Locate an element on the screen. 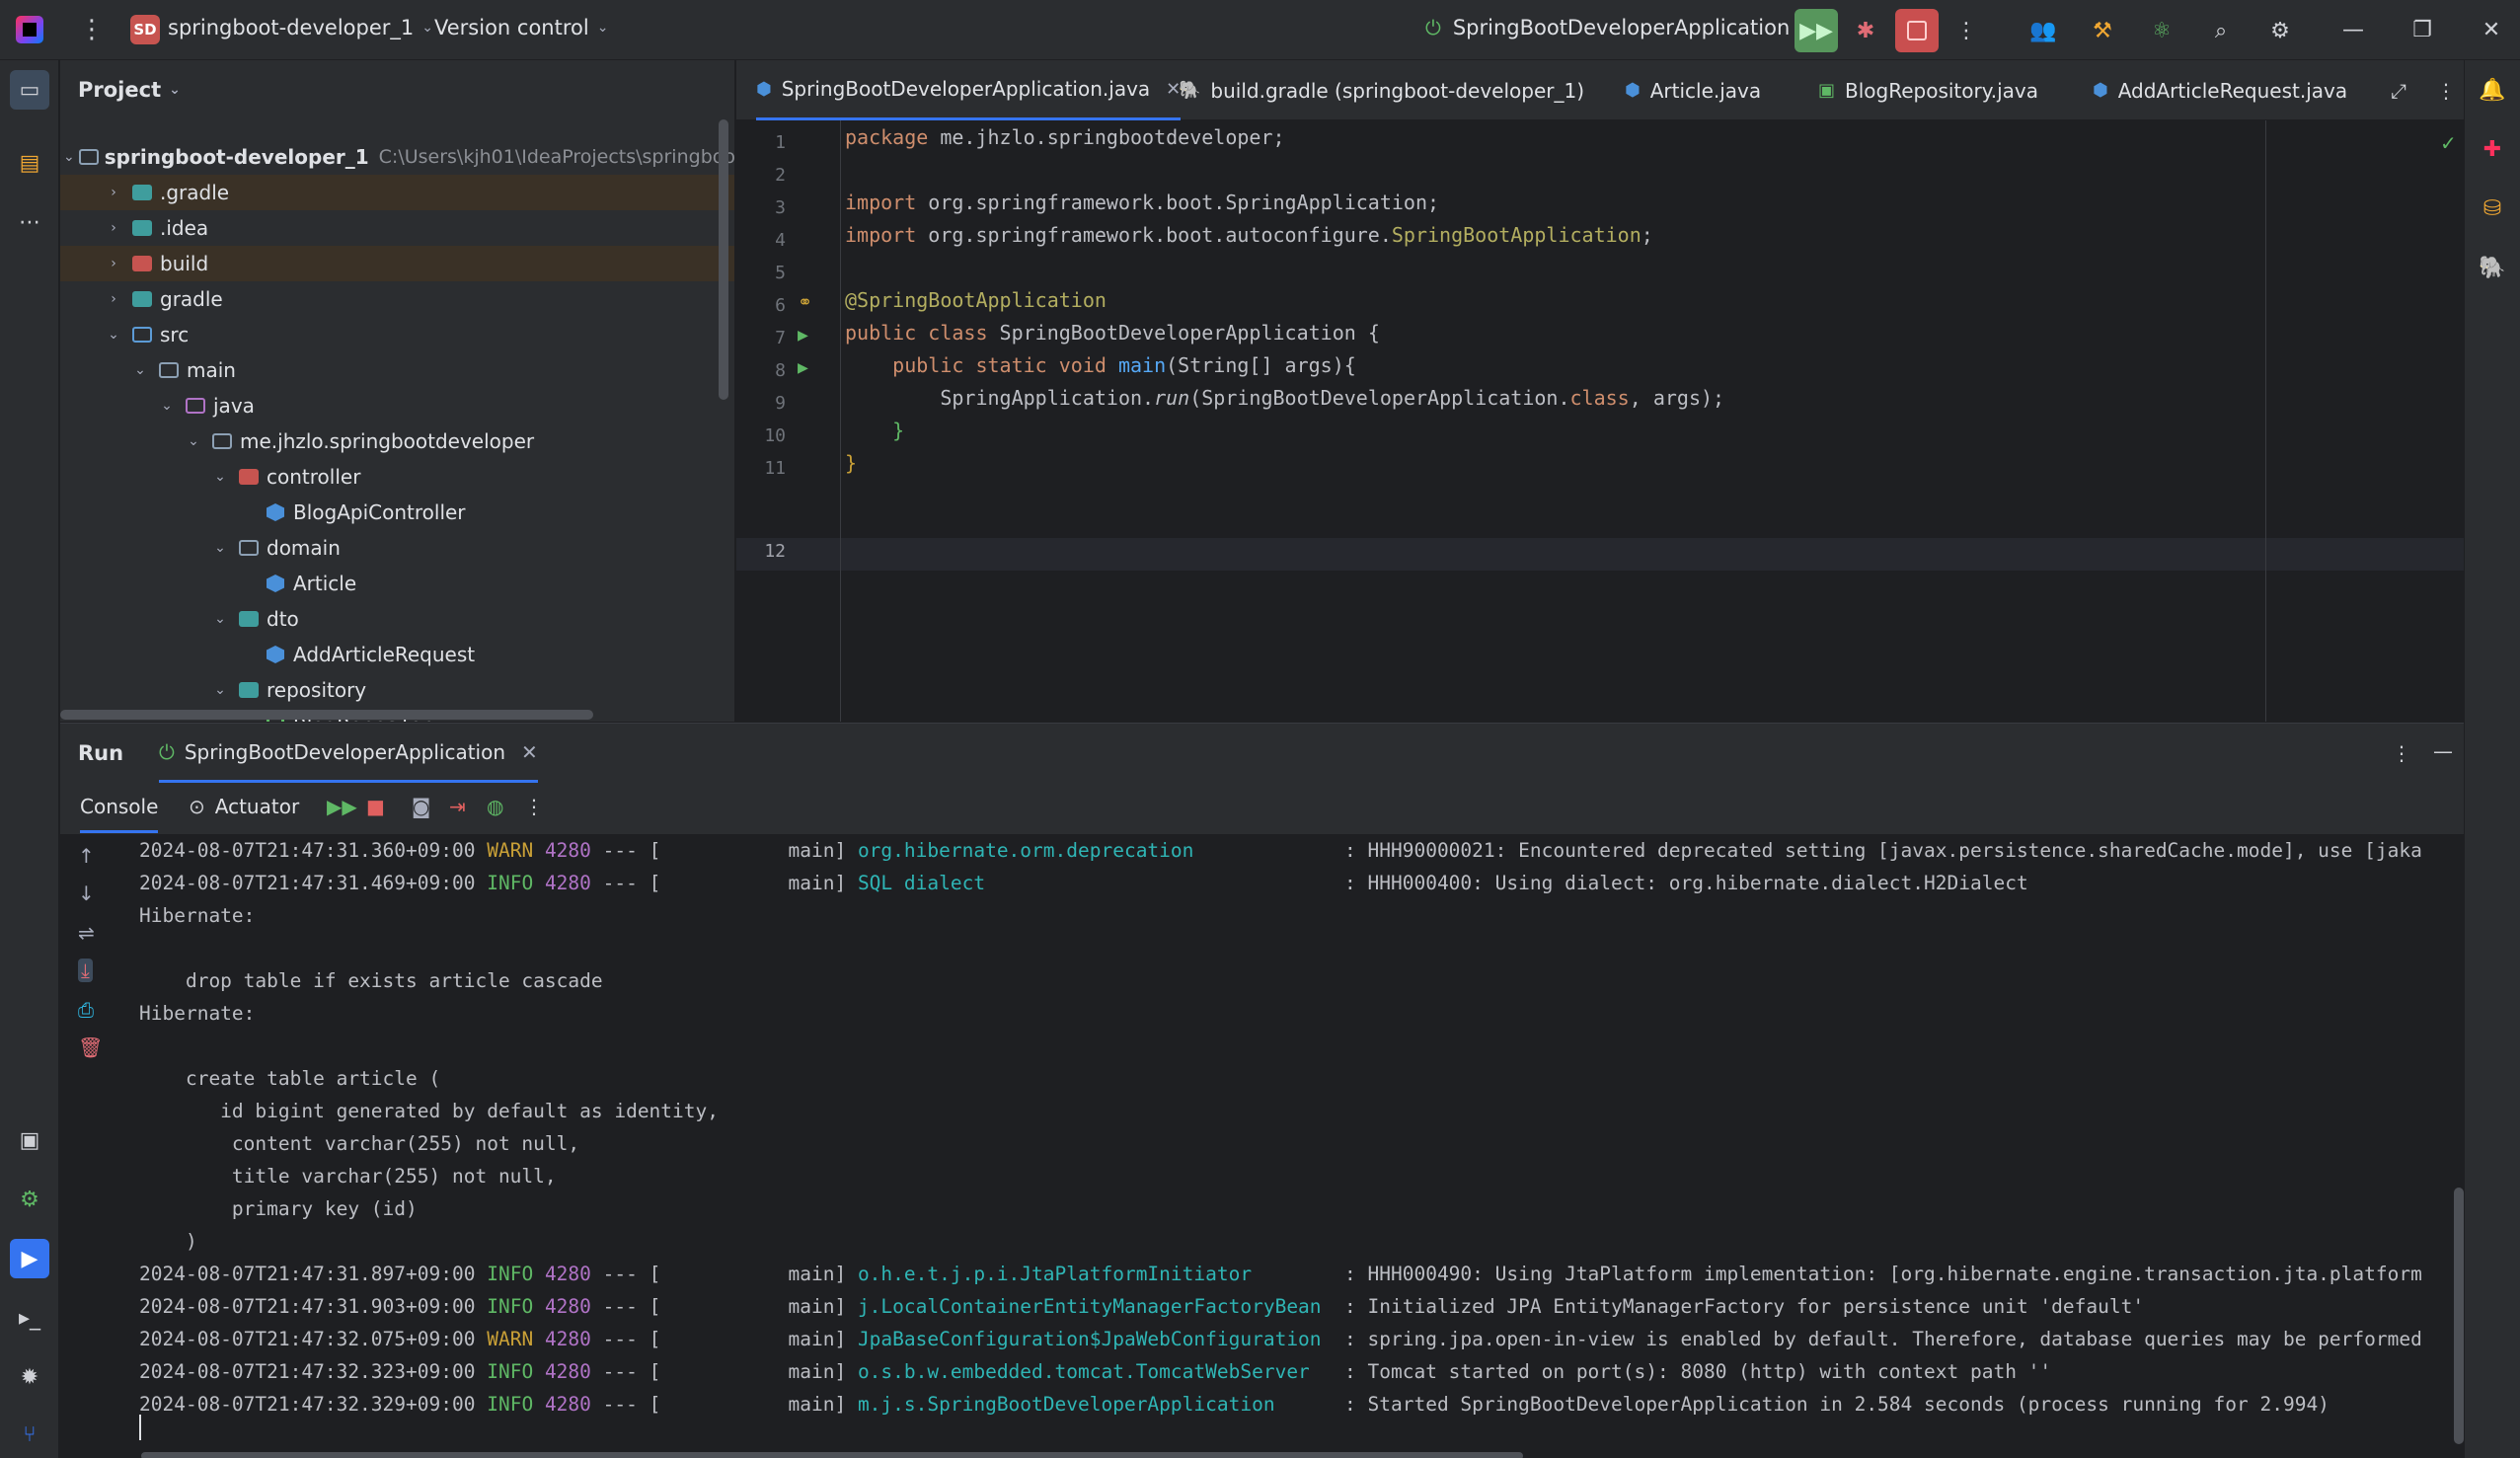 The image size is (2520, 1458). exit-icon: ⇥ is located at coordinates (457, 806).